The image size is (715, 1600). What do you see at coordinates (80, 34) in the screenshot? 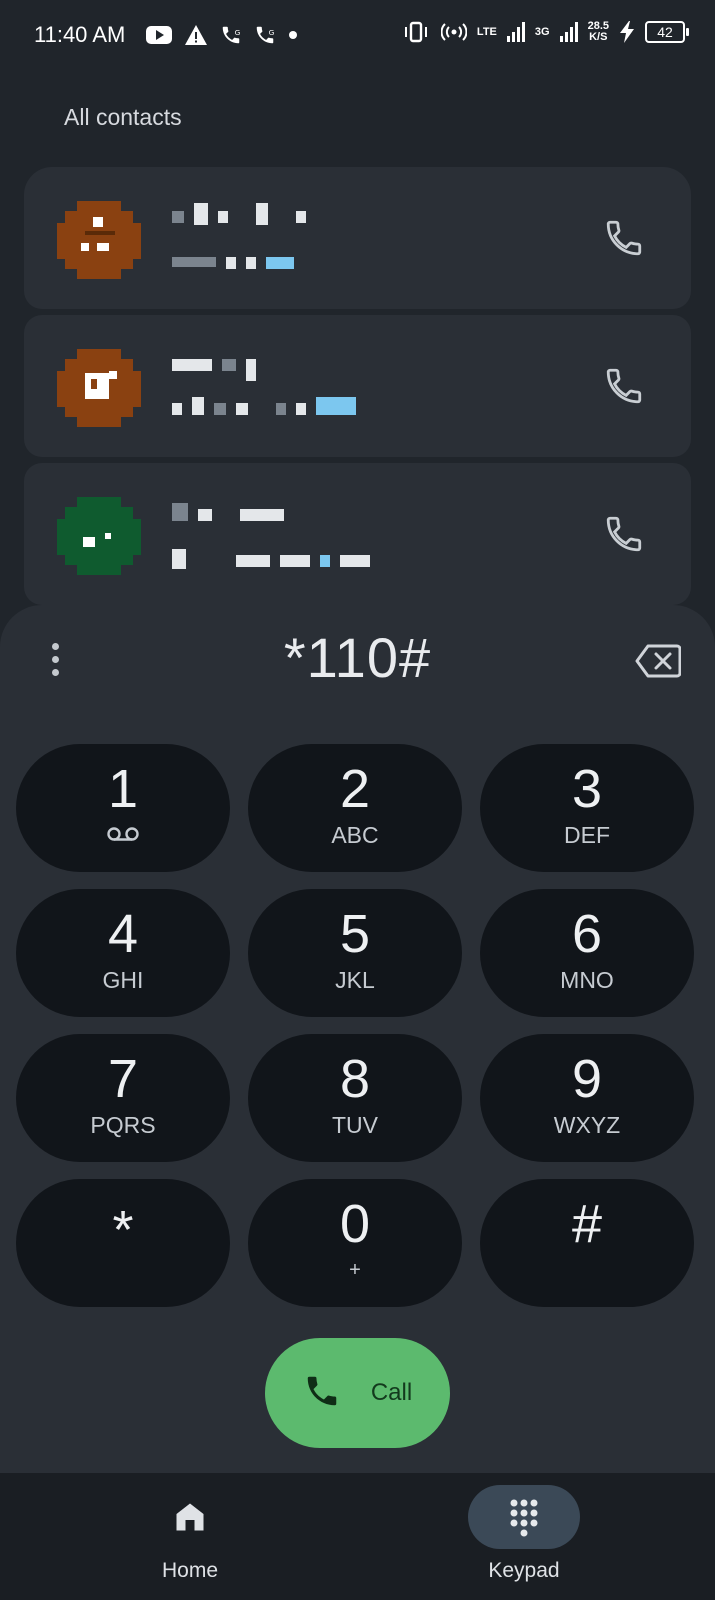
I see `status-time: 11:40 AM` at bounding box center [80, 34].